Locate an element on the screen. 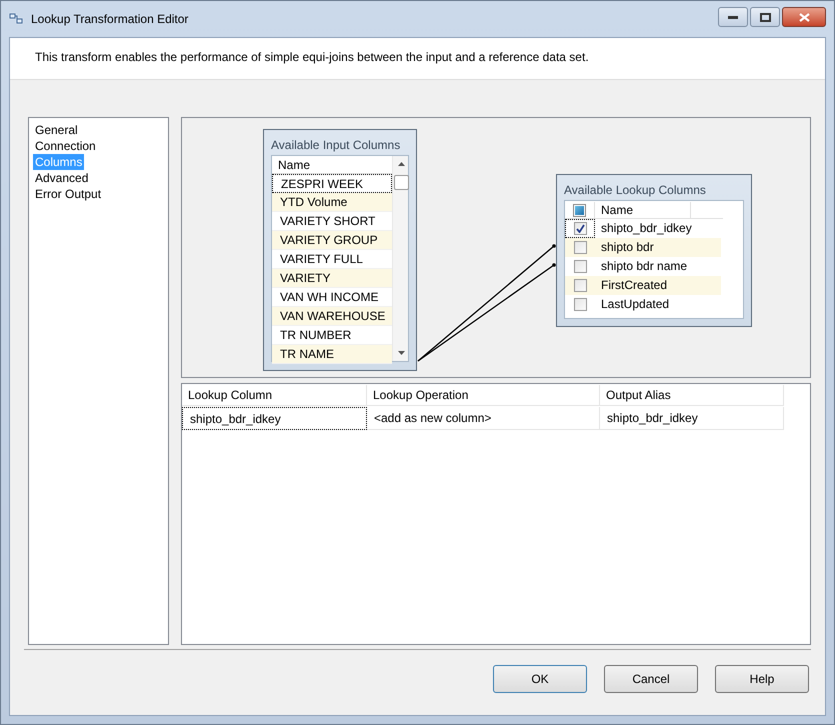 The width and height of the screenshot is (835, 725). column-row: shipto bdr name is located at coordinates (658, 266).